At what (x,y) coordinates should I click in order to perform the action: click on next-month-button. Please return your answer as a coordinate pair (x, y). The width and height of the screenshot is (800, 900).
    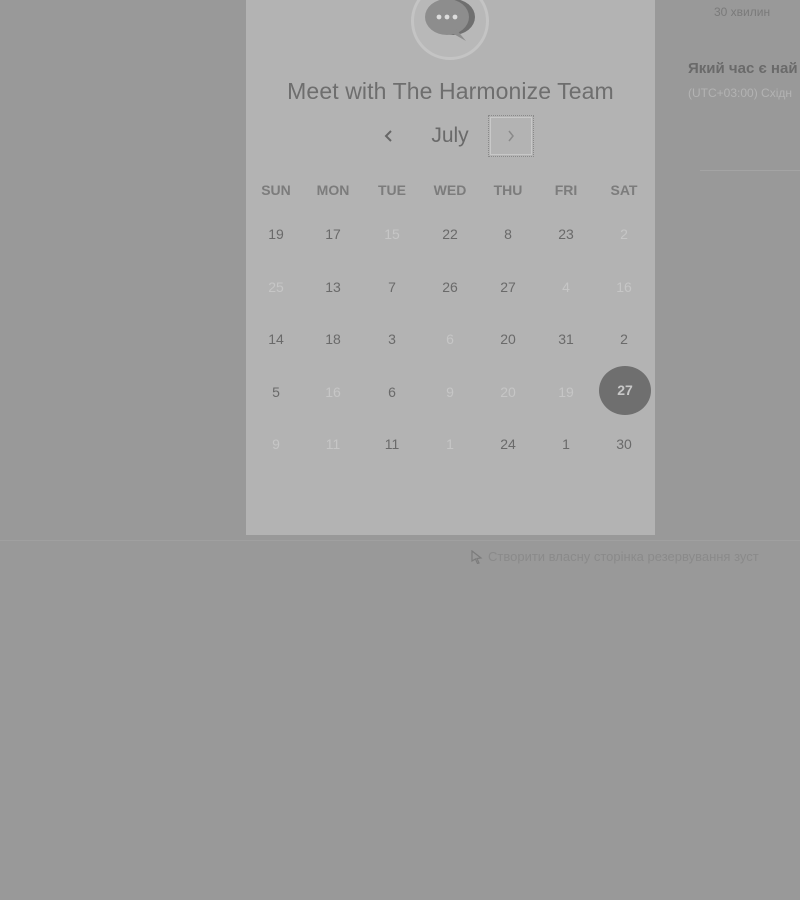
    Looking at the image, I should click on (511, 136).